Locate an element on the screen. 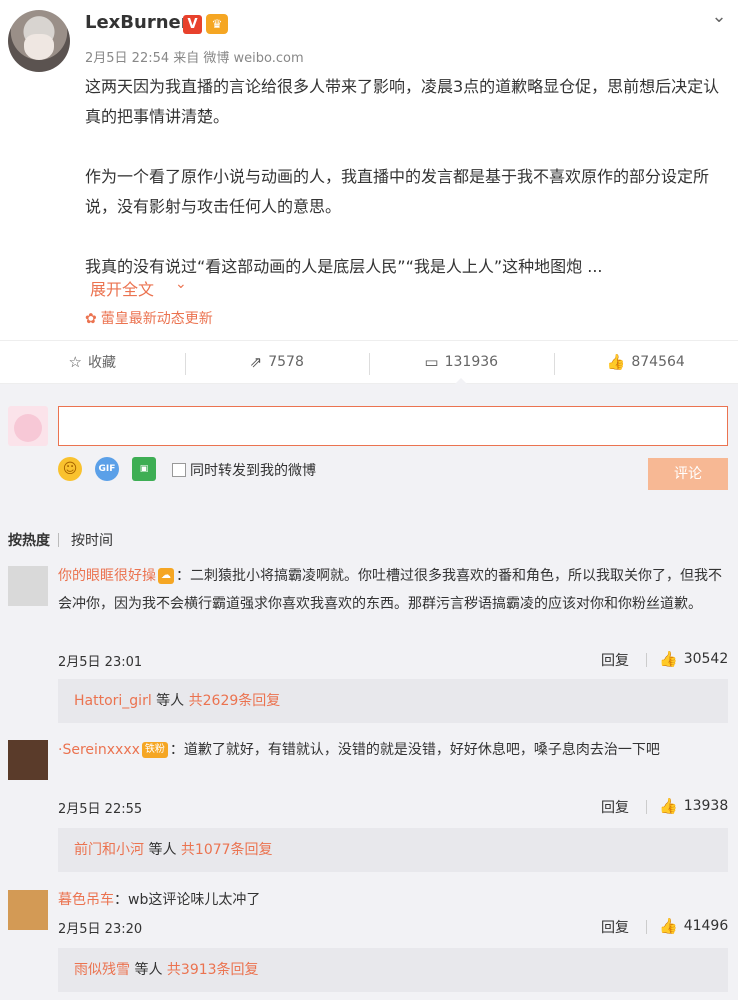 The image size is (738, 1000). image-icon: ▣ is located at coordinates (144, 469).